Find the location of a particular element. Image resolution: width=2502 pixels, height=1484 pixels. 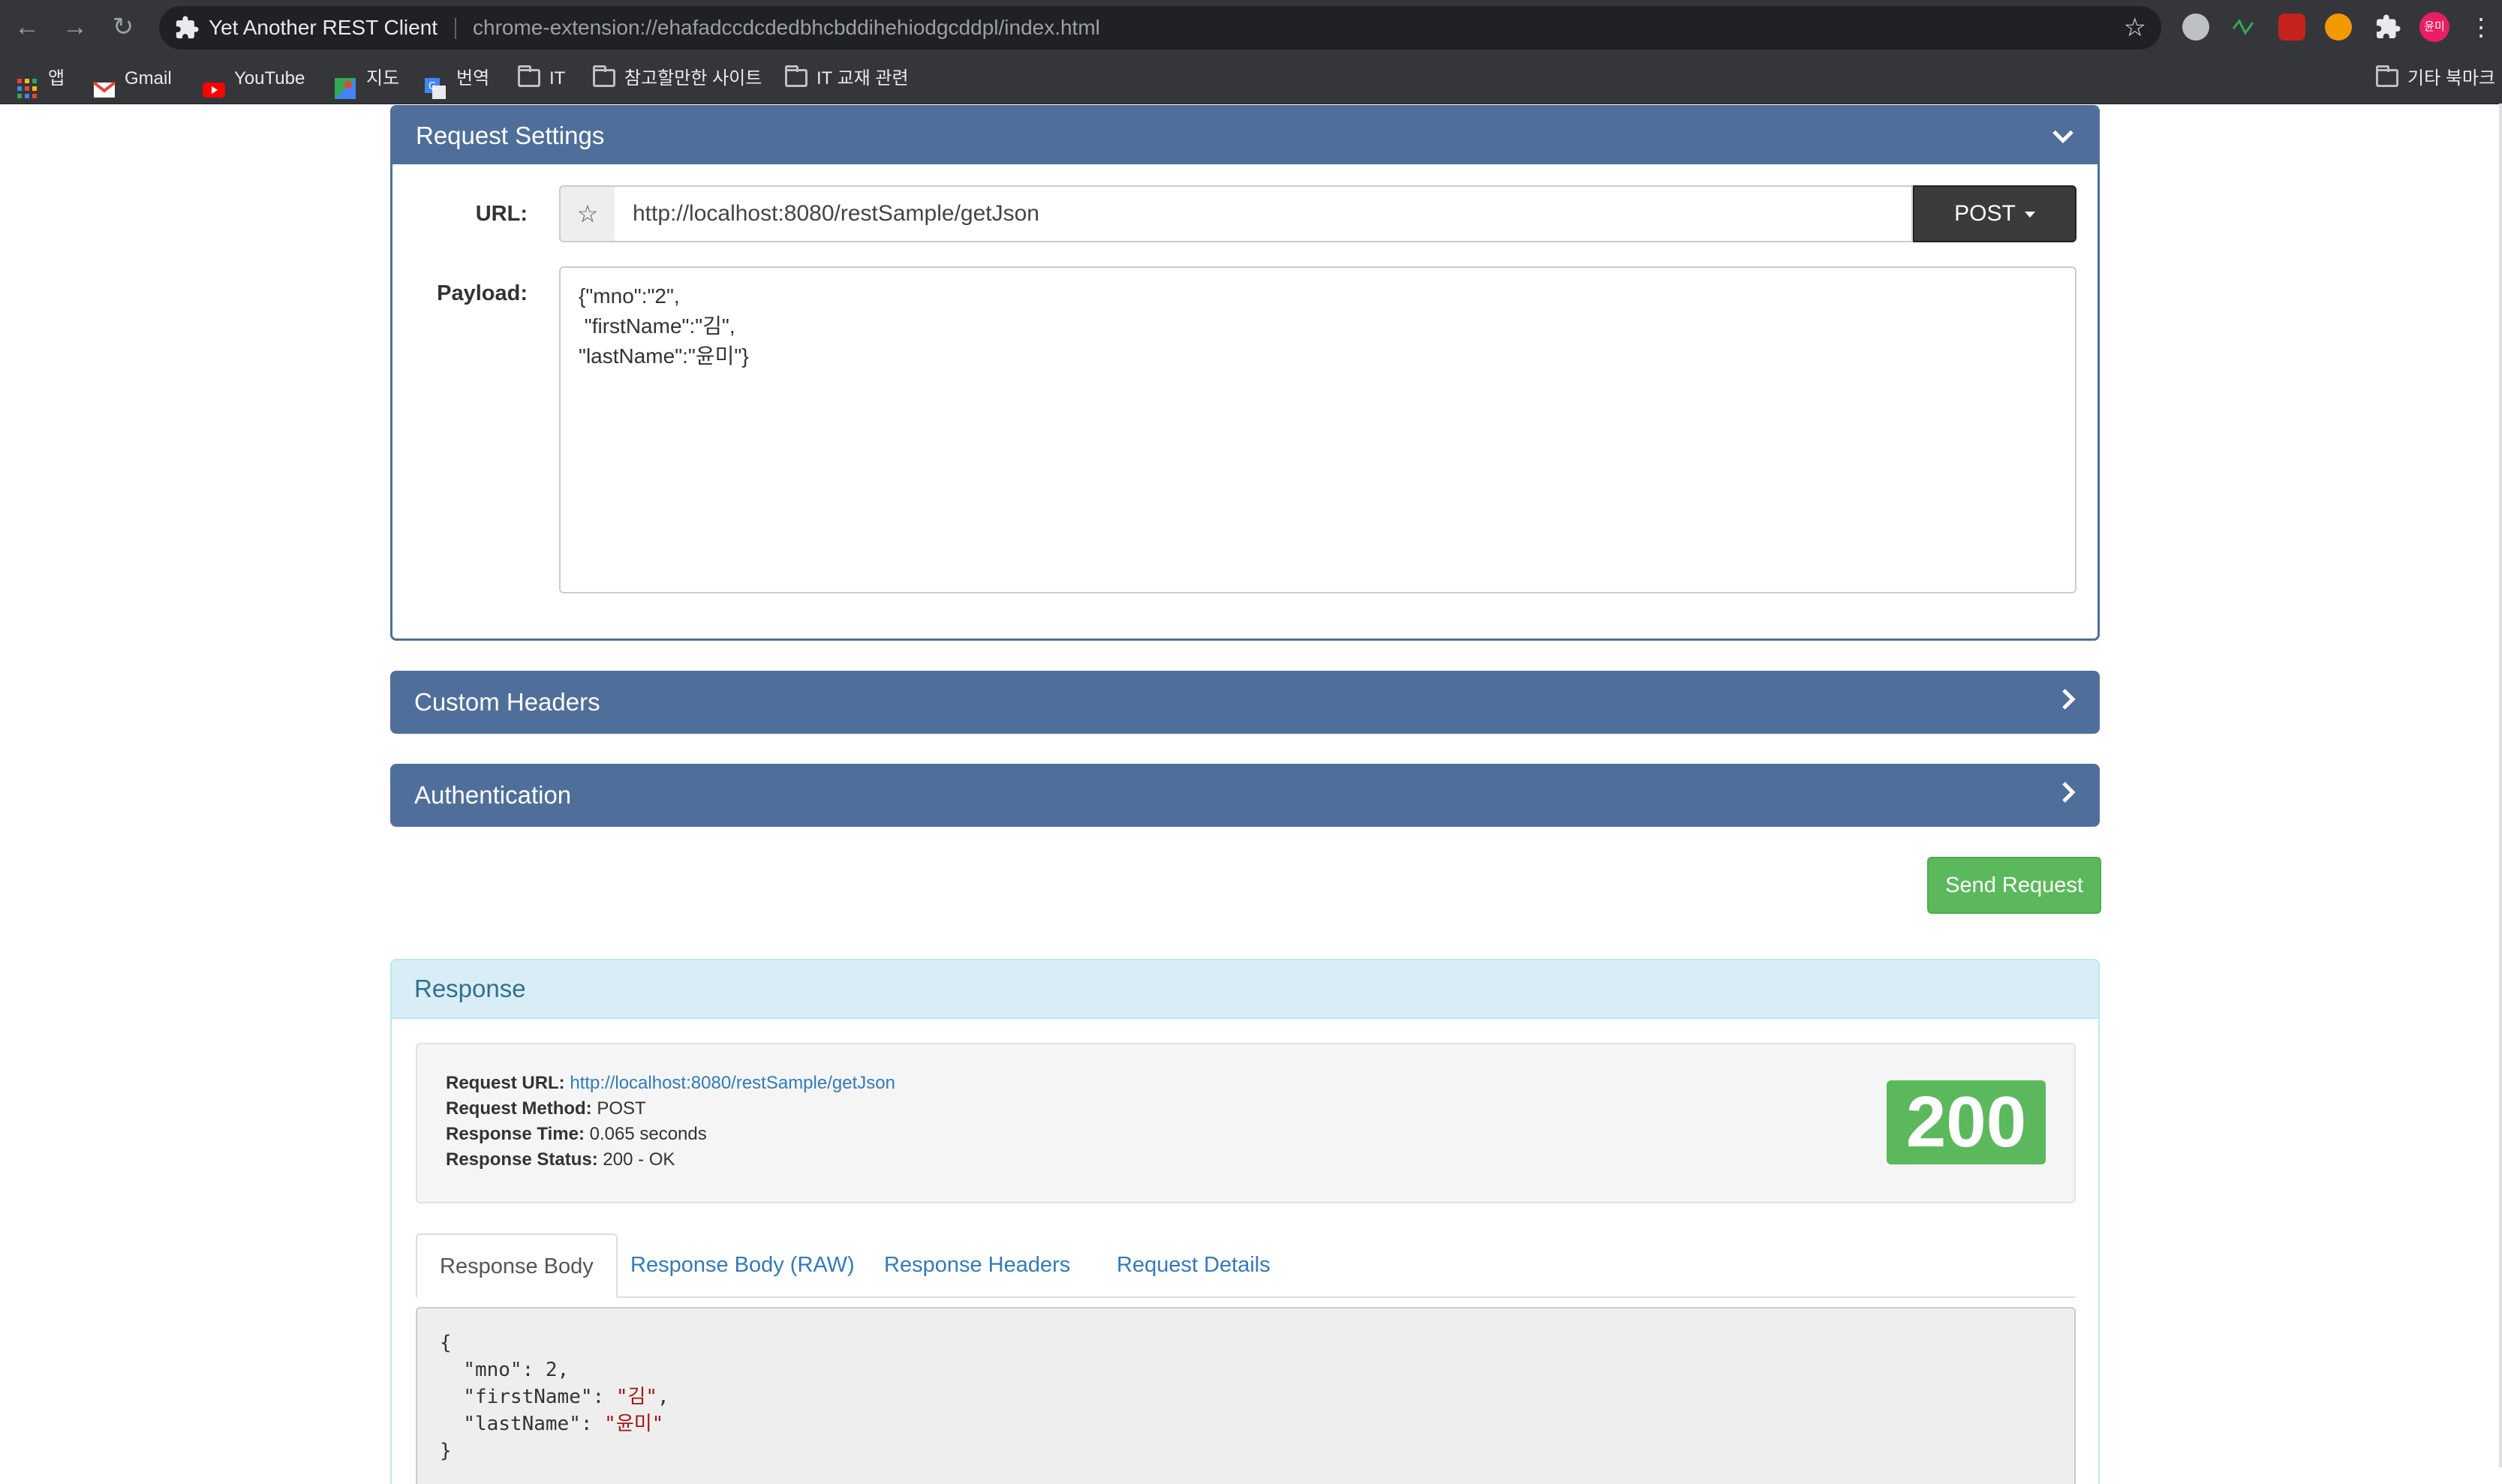

json-key: "firstName" is located at coordinates (528, 1397).